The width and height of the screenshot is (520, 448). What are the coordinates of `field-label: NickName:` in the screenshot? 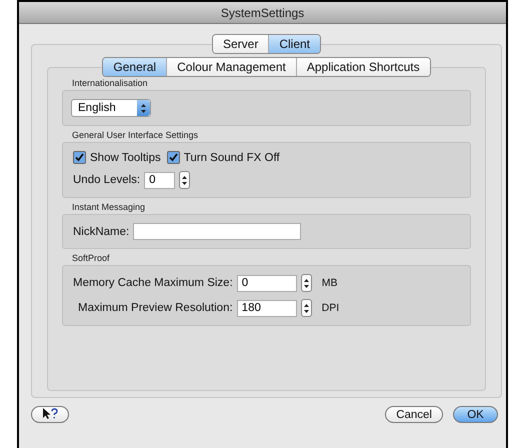 It's located at (101, 232).